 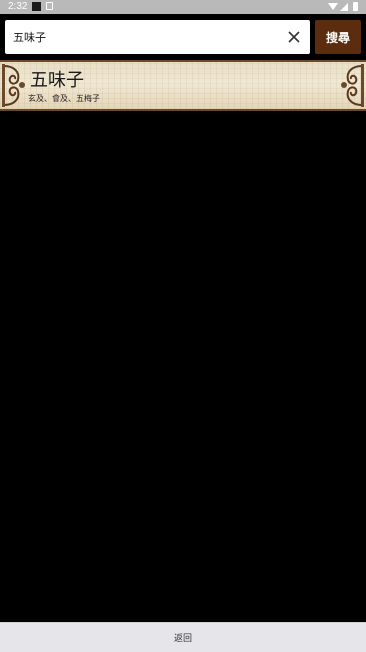 What do you see at coordinates (13, 85) in the screenshot?
I see `ornament-left-icon` at bounding box center [13, 85].